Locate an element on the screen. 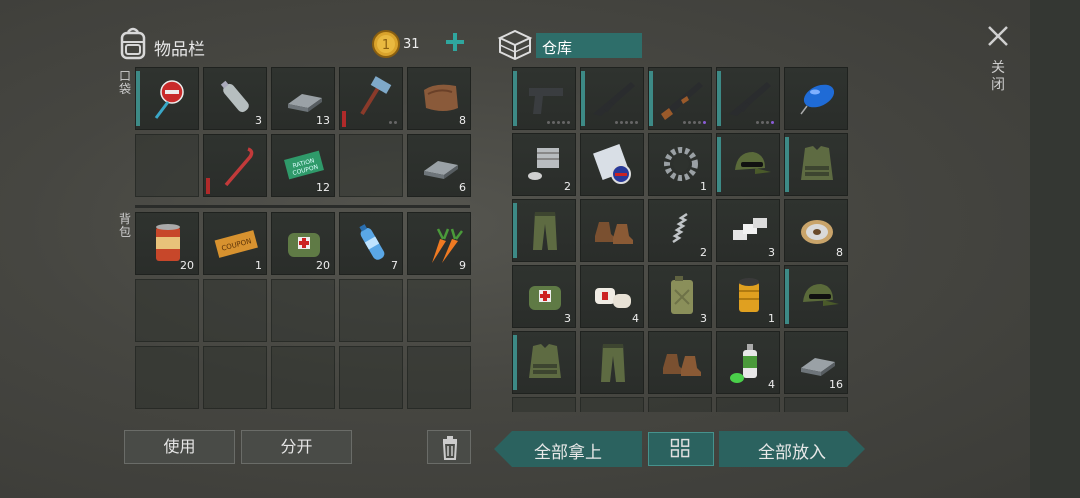 This screenshot has height=498, width=1080. pocket-slot: 3 is located at coordinates (235, 98).